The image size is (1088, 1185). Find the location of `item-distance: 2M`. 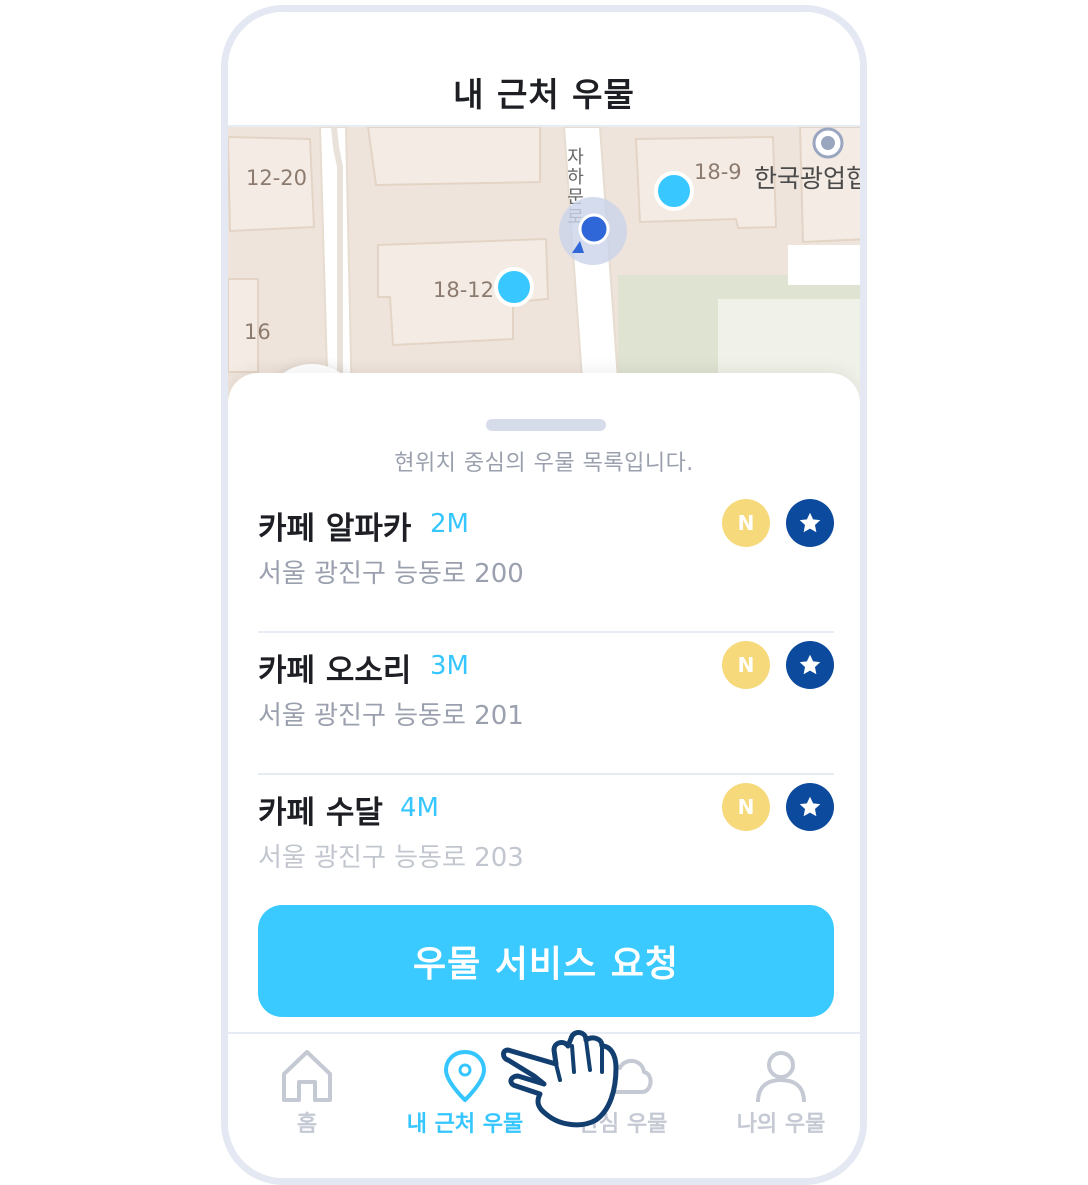

item-distance: 2M is located at coordinates (449, 524).